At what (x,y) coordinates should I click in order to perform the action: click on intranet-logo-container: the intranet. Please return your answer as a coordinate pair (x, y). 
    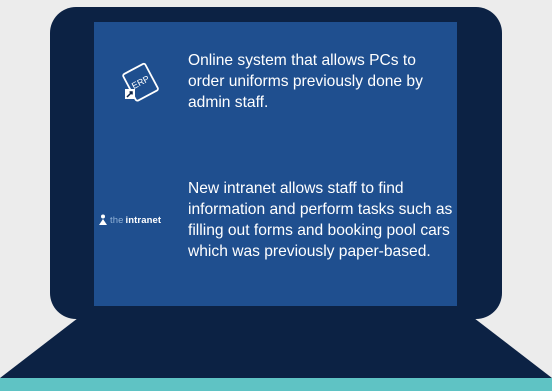
    Looking at the image, I should click on (141, 220).